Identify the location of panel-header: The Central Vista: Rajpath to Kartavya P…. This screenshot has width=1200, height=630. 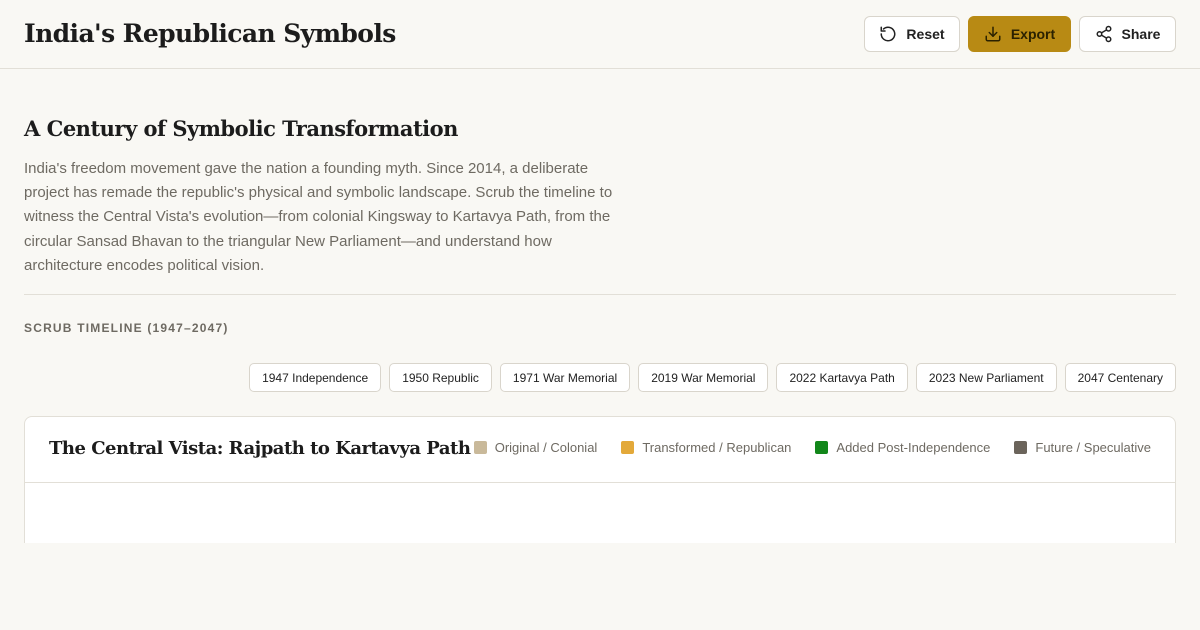
(600, 450).